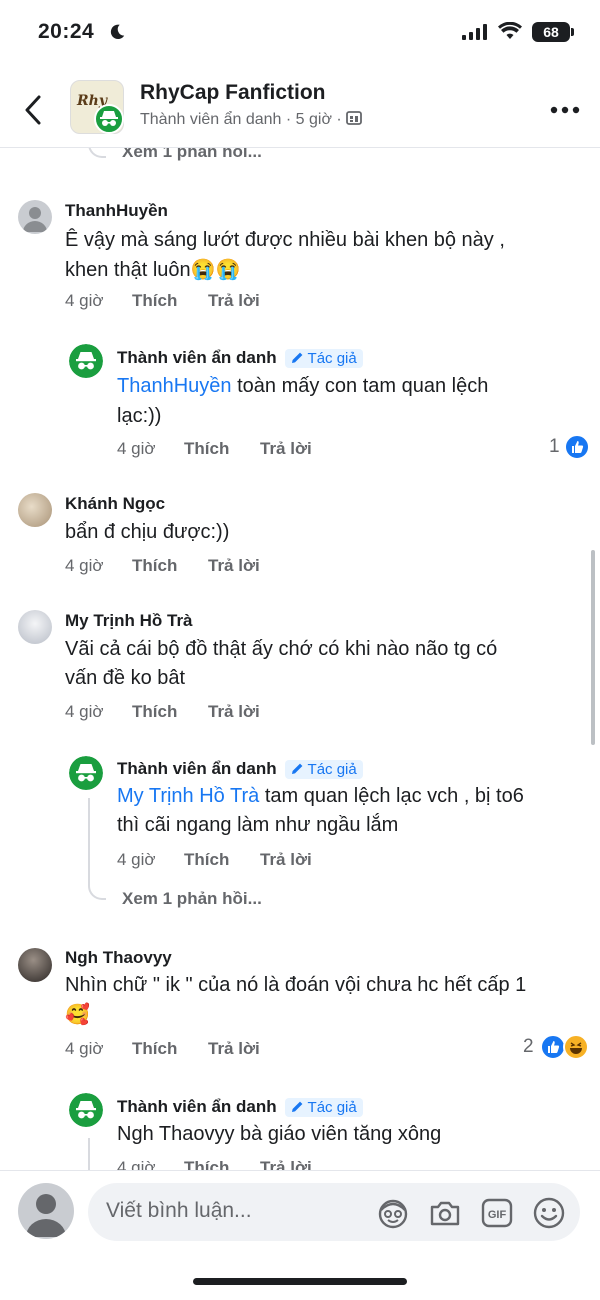 The width and height of the screenshot is (600, 1300). I want to click on emoji-icon, so click(549, 1213).